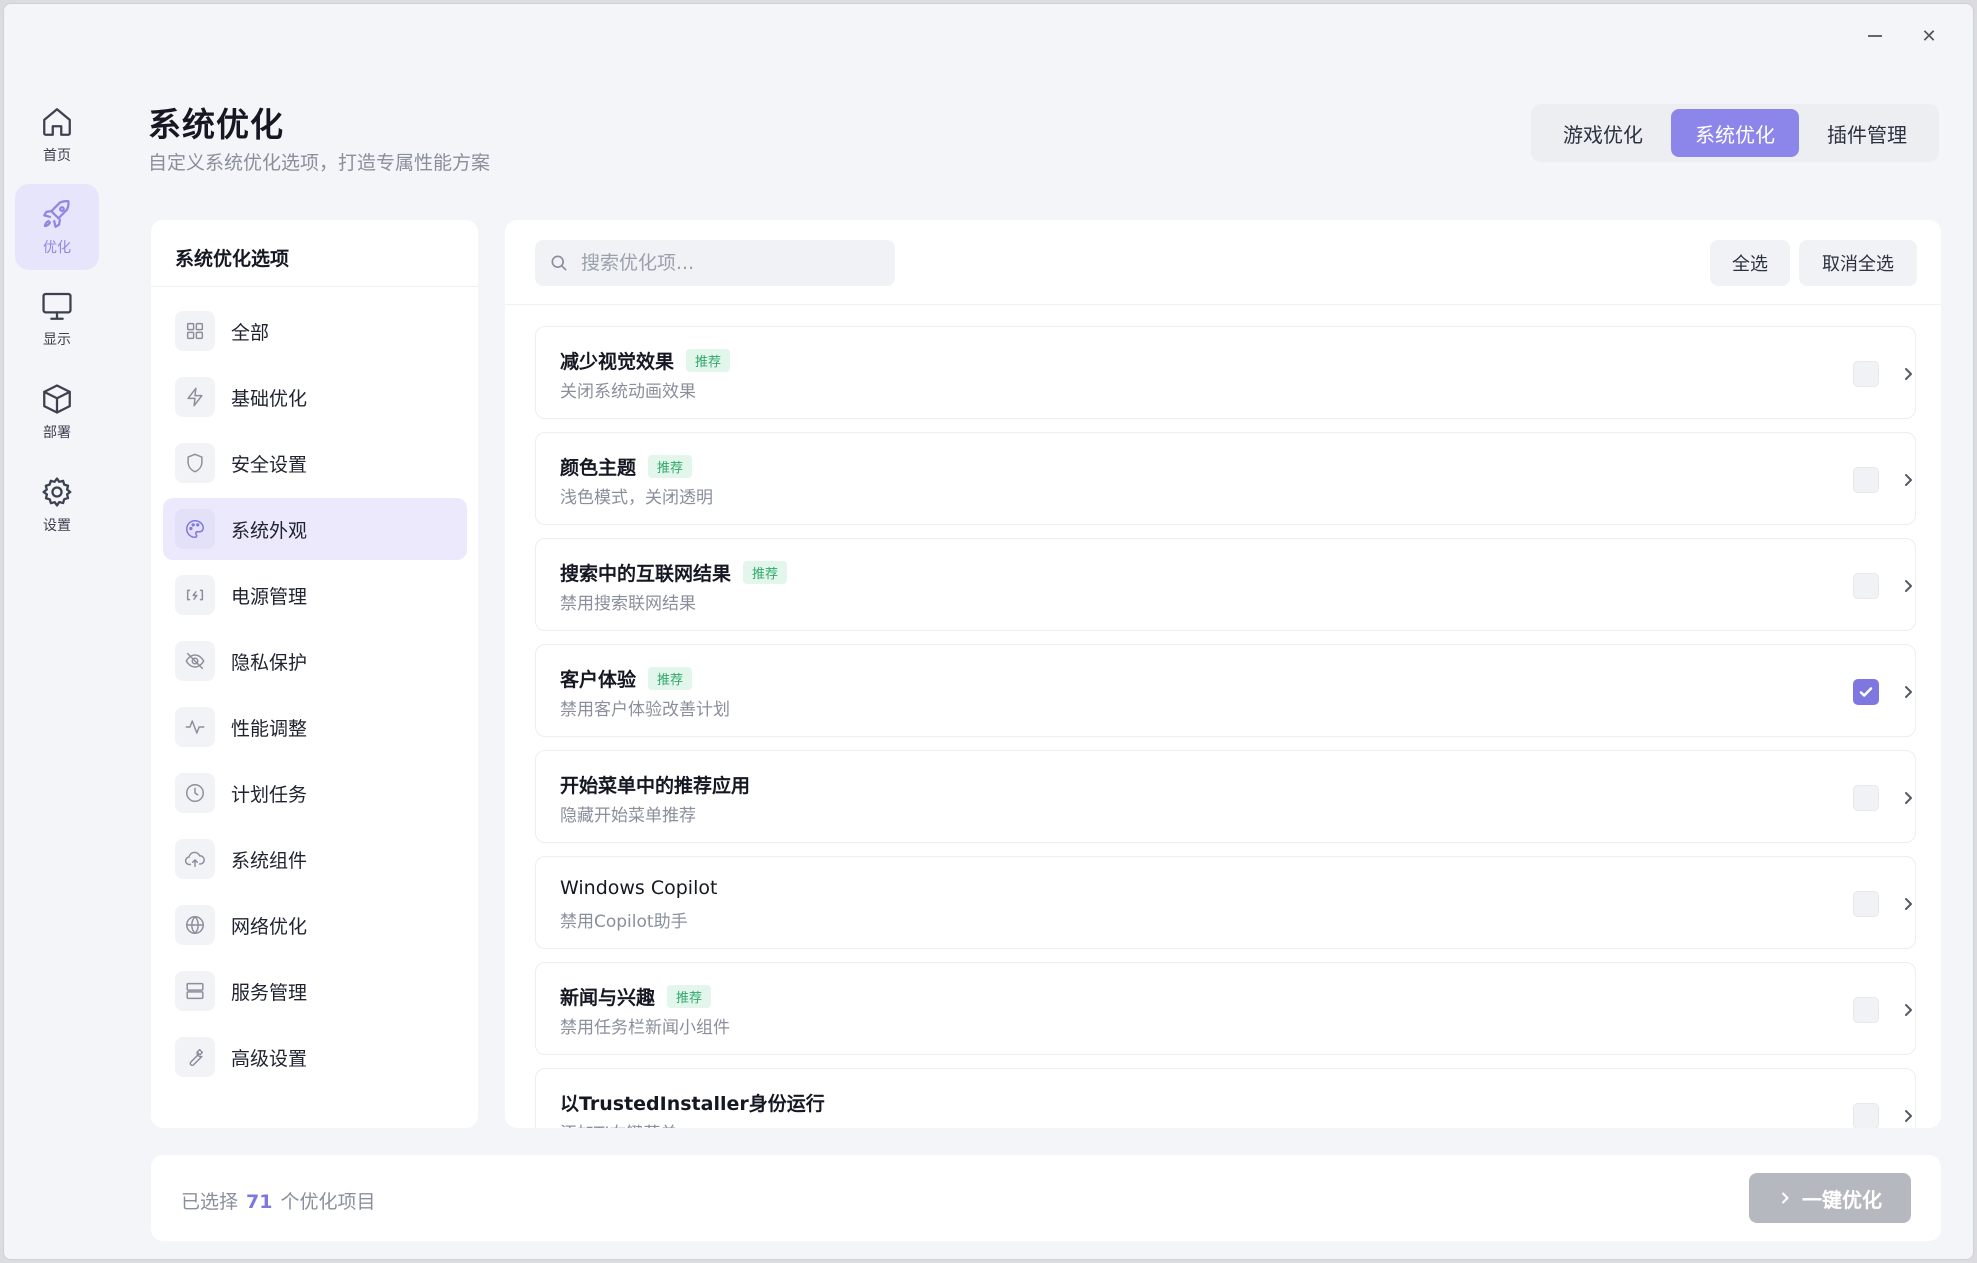 The image size is (1977, 1263). I want to click on divider, so click(1223, 304).